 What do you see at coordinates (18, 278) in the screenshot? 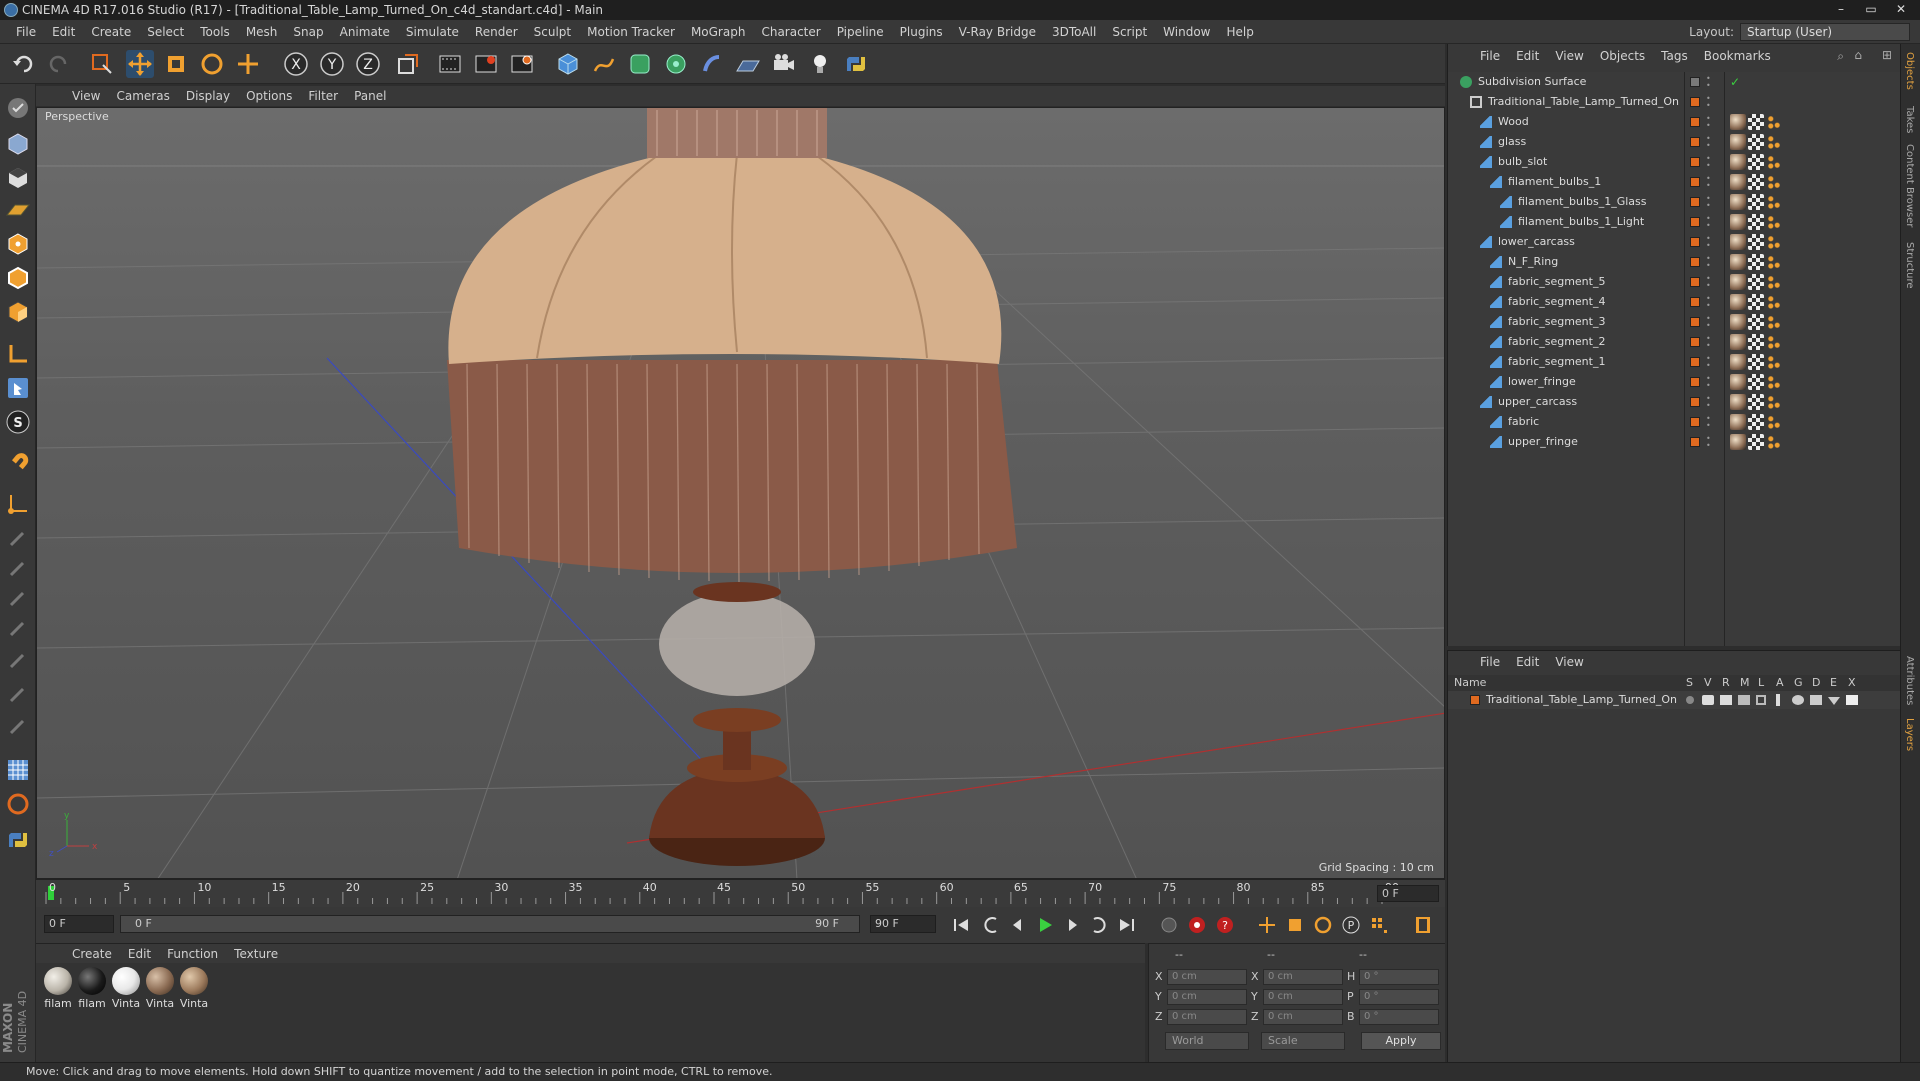
I see `edges-mode-icon` at bounding box center [18, 278].